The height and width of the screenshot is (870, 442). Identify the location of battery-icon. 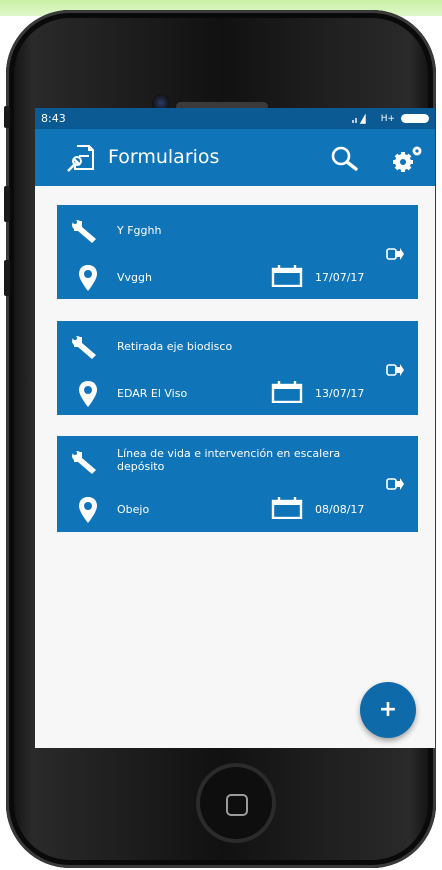
(415, 118).